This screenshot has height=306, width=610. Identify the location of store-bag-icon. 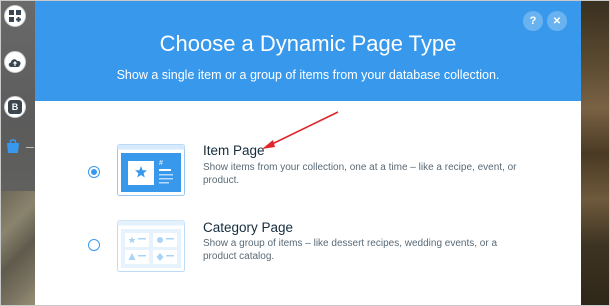
(13, 146).